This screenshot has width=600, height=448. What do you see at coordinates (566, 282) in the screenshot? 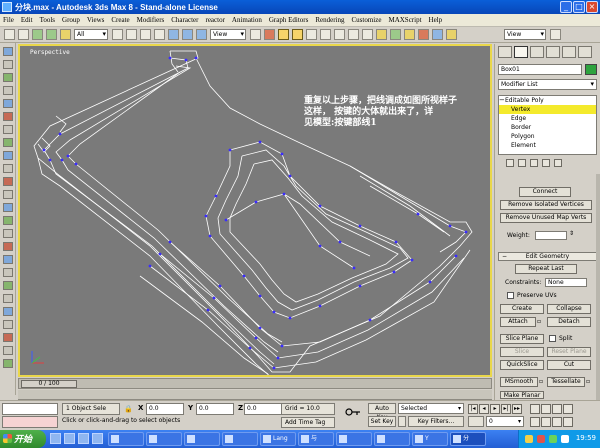
I see `constraints-dropdown: None` at bounding box center [566, 282].